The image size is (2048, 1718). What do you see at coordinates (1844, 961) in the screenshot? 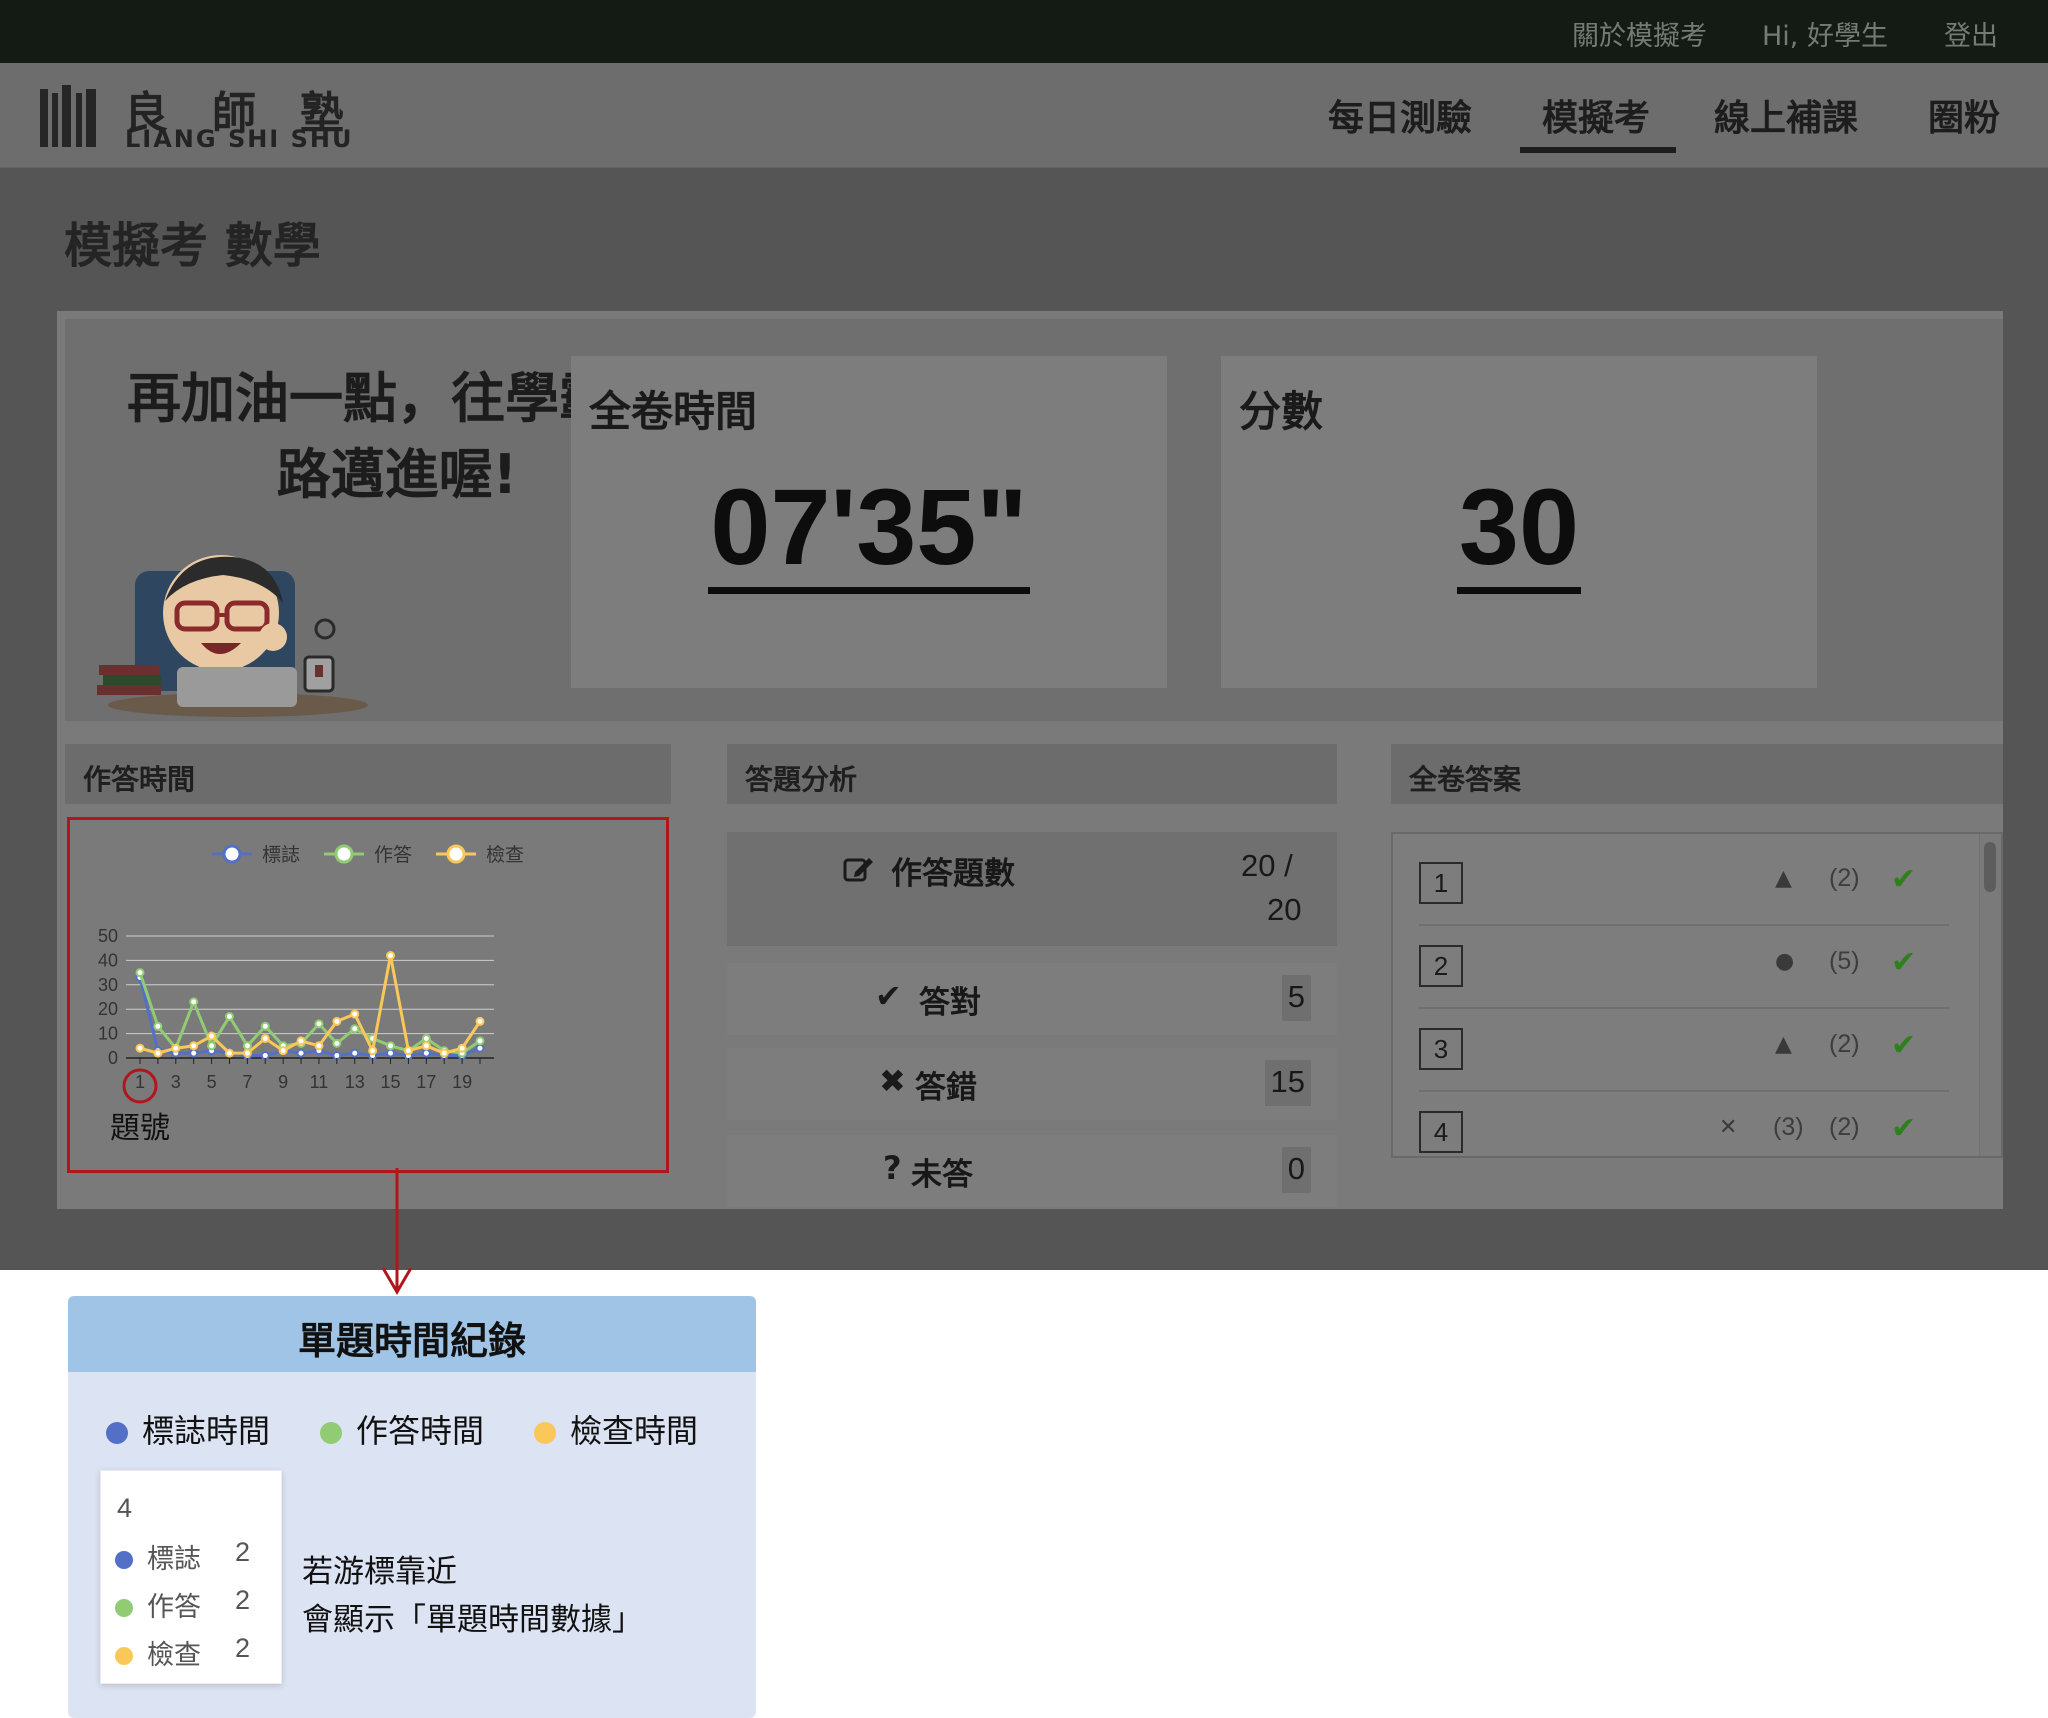
I see `answer-value: (5)` at bounding box center [1844, 961].